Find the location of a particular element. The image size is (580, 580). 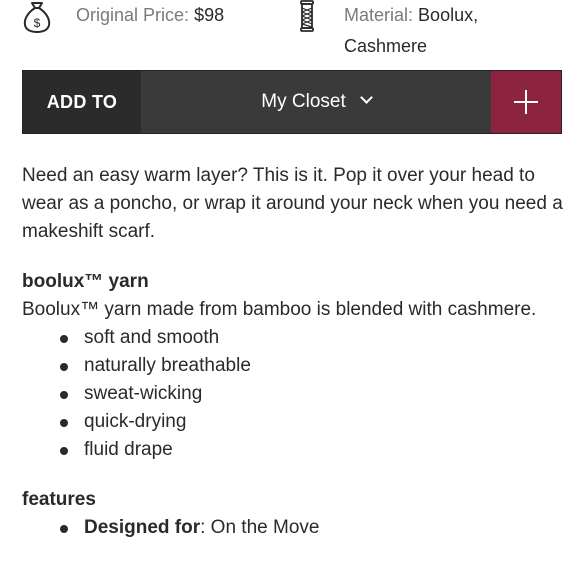

add-to-label: ADD TO is located at coordinates (82, 102).